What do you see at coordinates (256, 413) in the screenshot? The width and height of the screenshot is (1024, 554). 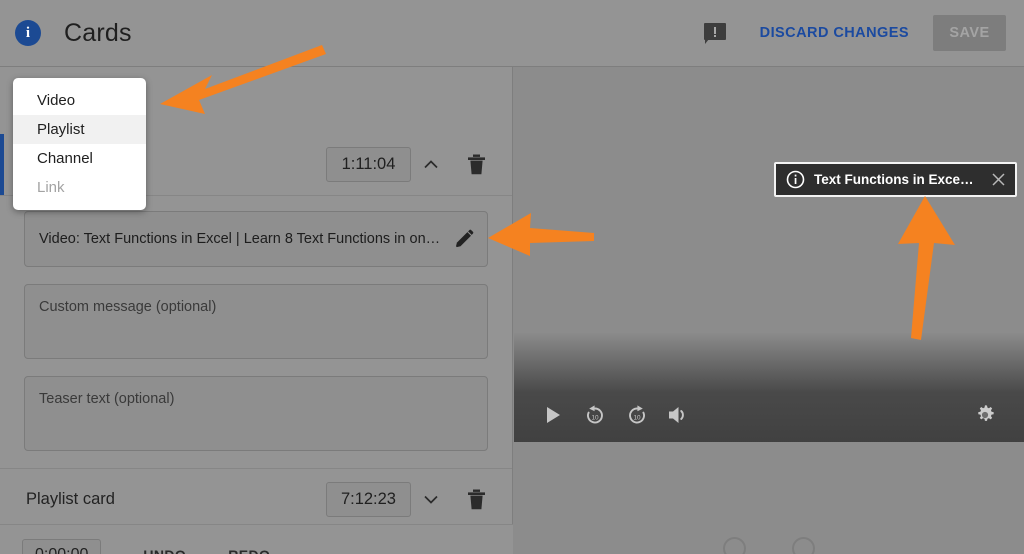 I see `teaser-text-input: Teaser text (optional)` at bounding box center [256, 413].